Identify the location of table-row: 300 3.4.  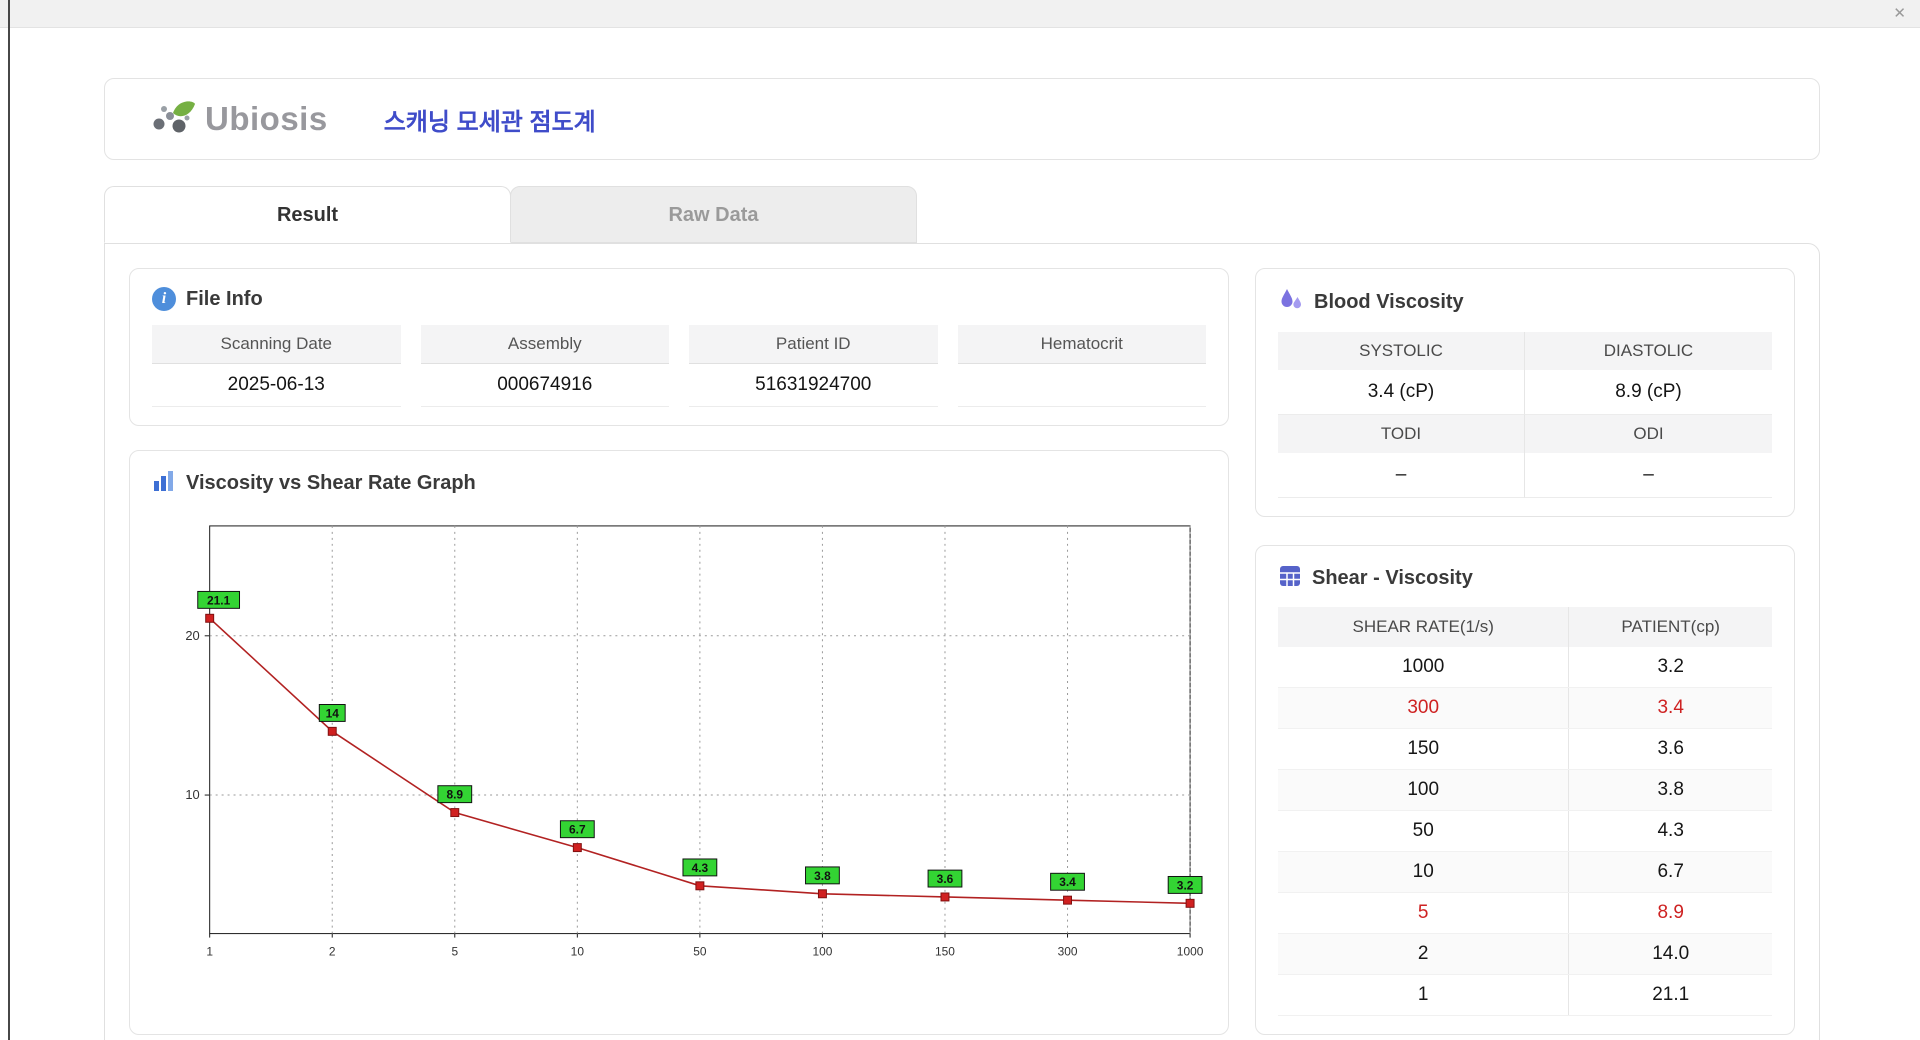
(1525, 708).